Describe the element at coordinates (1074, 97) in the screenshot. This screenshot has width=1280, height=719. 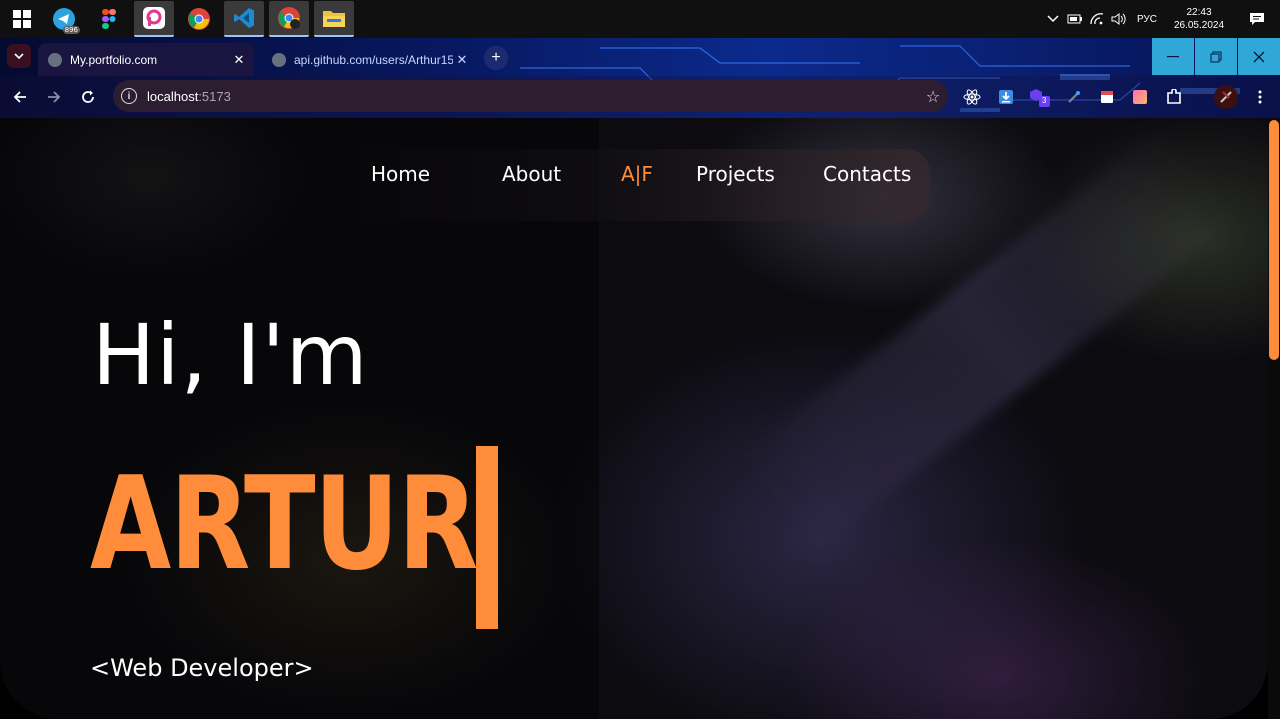
I see `eyedropper-icon` at that location.